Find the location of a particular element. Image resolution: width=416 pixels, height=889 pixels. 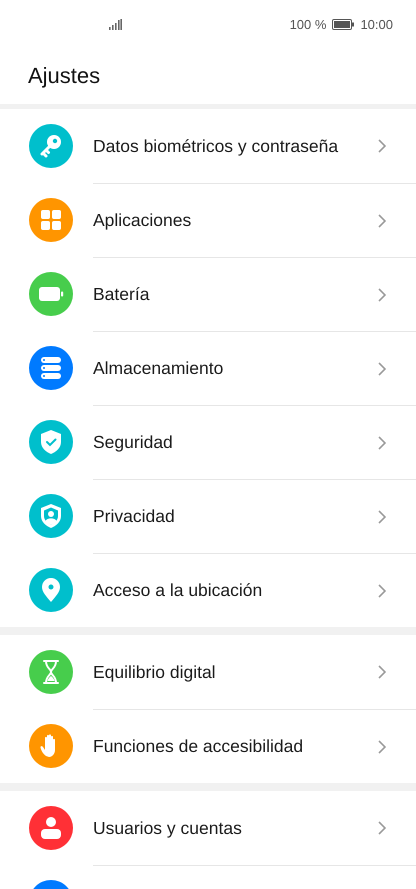

settings-item: Aplicaciones is located at coordinates (208, 220).